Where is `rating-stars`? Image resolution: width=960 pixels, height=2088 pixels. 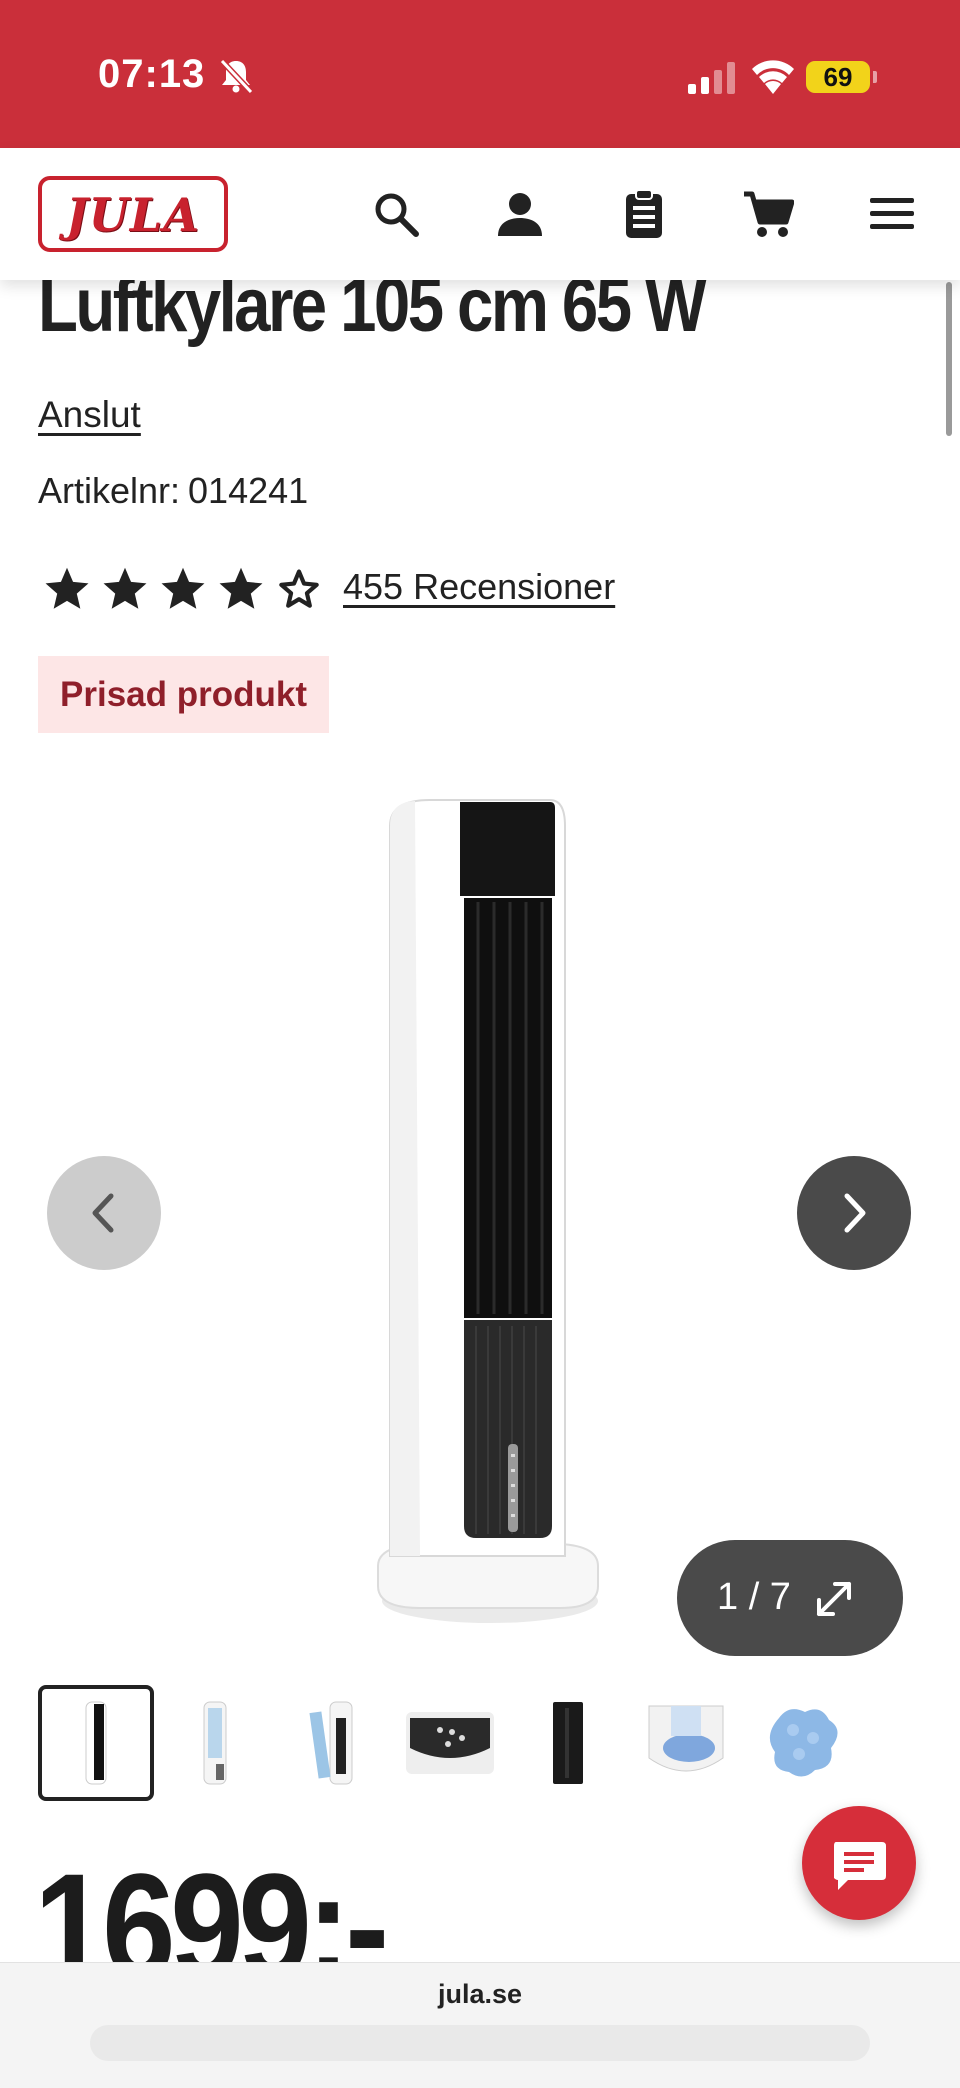 rating-stars is located at coordinates (183, 589).